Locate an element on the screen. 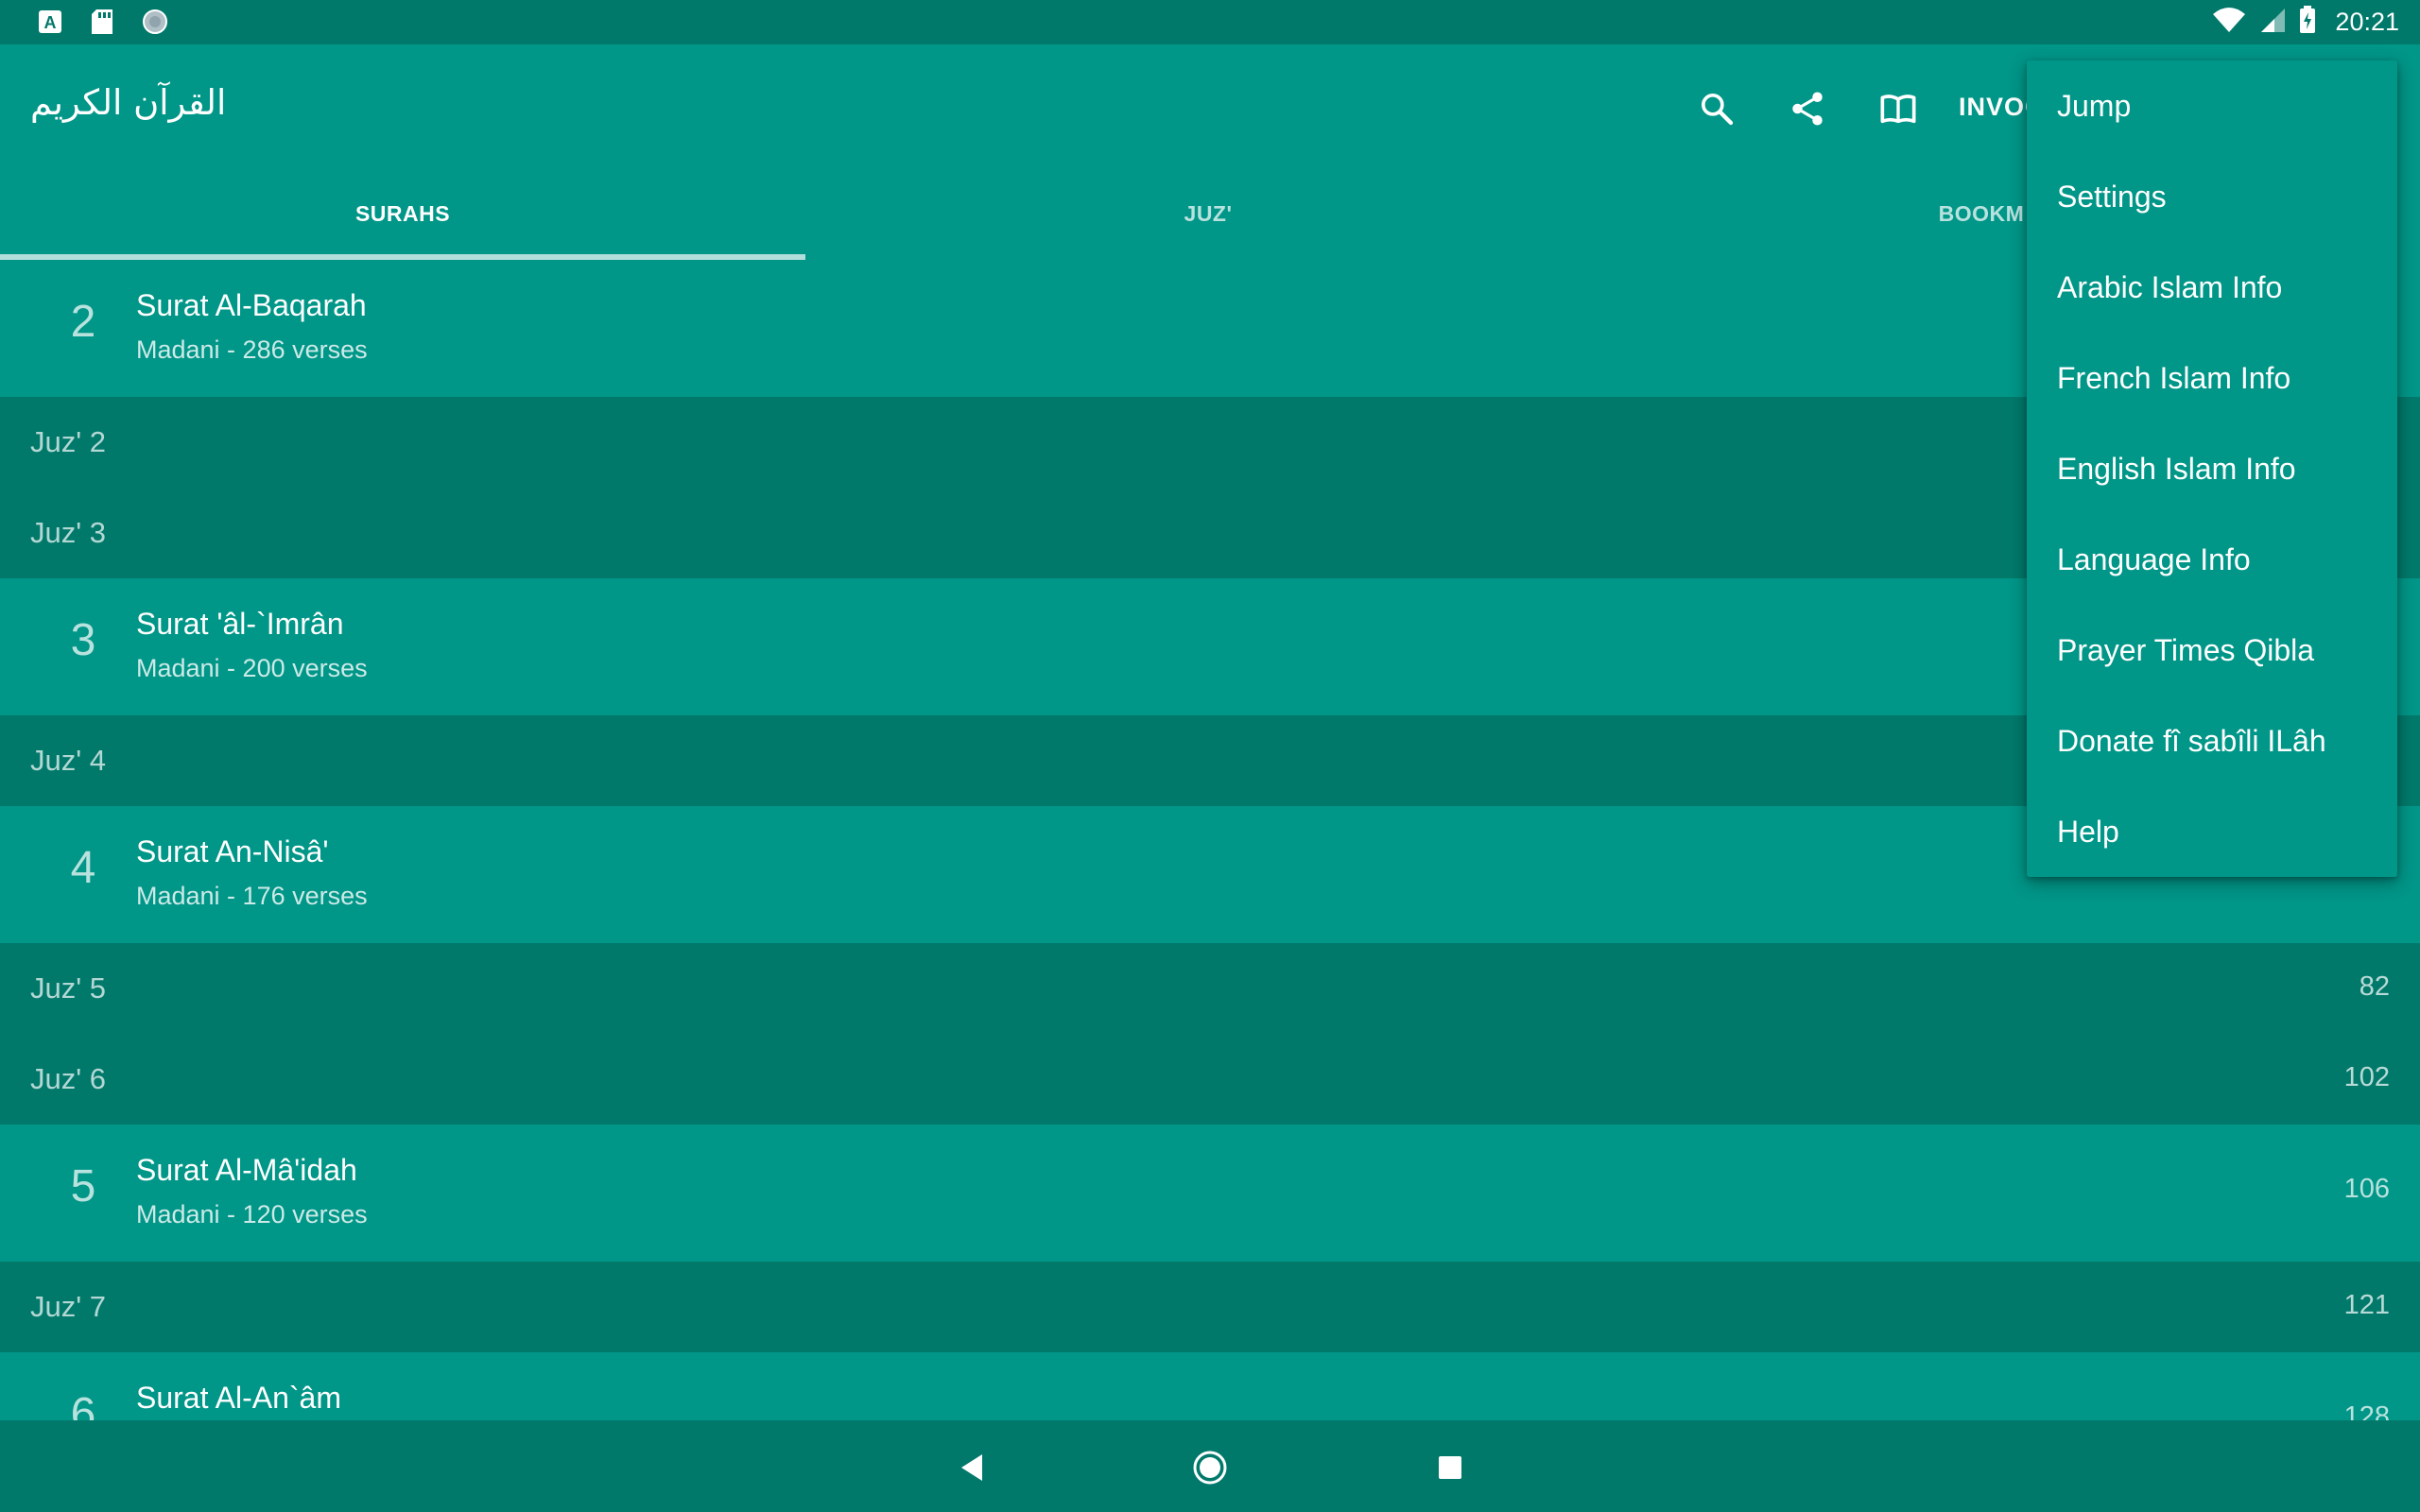  juz-label: Juz' 4 is located at coordinates (68, 760).